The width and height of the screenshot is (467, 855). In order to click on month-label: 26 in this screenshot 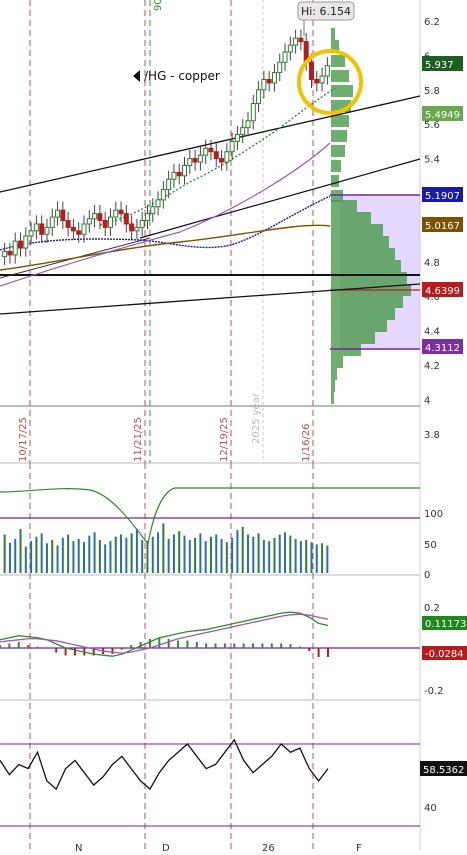, I will do `click(268, 847)`.